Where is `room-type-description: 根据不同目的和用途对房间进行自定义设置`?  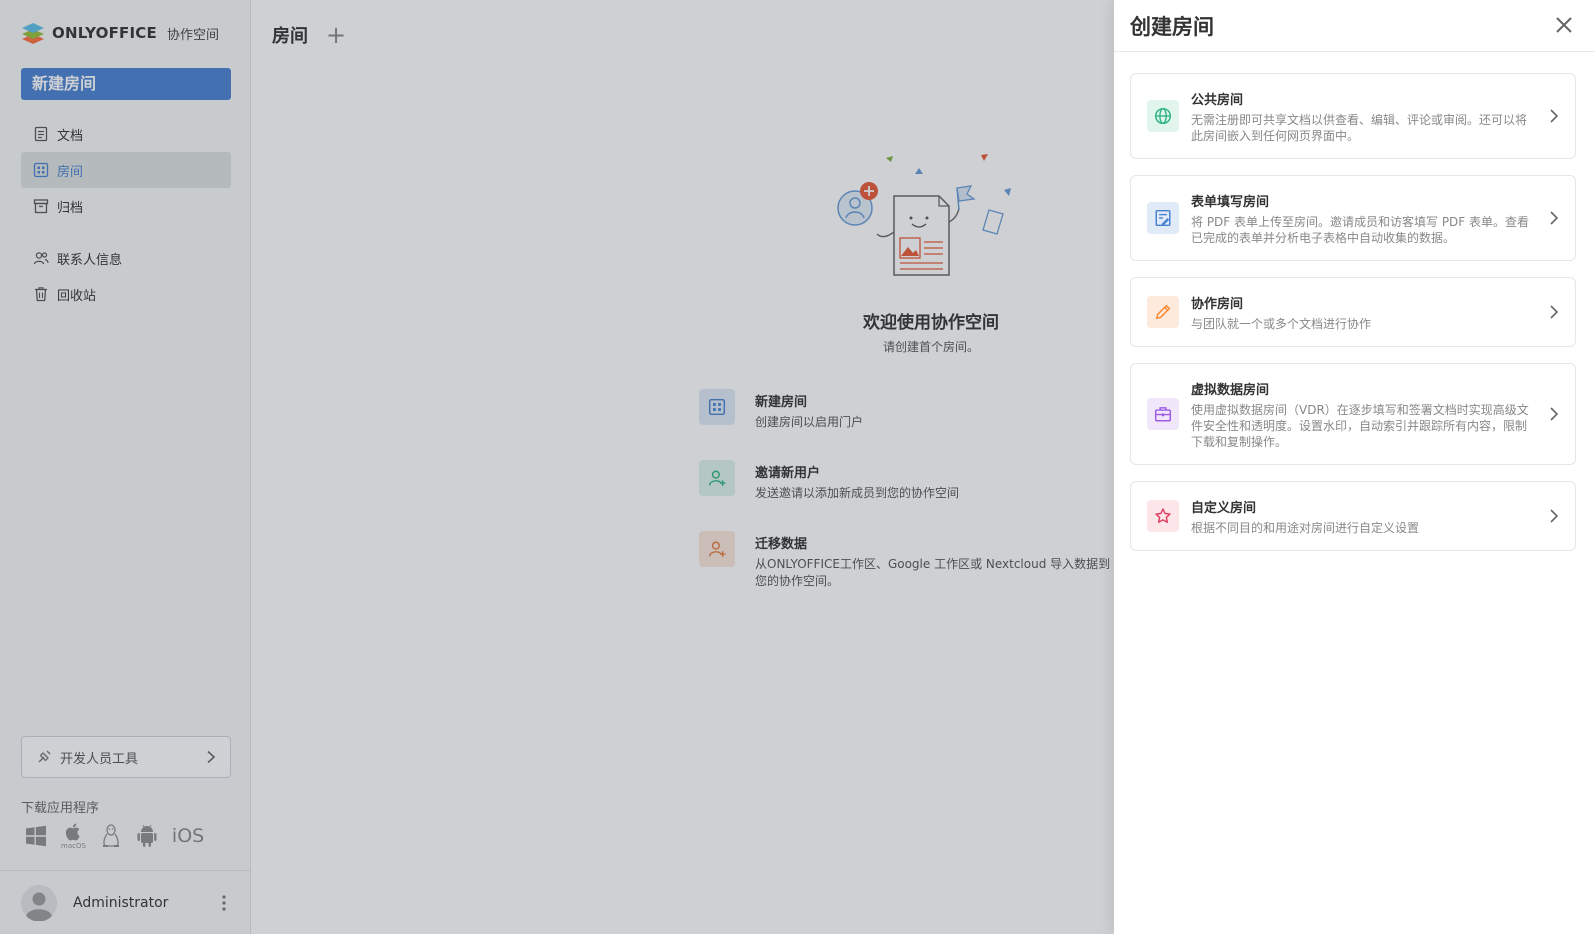 room-type-description: 根据不同目的和用途对房间进行自定义设置 is located at coordinates (1305, 527).